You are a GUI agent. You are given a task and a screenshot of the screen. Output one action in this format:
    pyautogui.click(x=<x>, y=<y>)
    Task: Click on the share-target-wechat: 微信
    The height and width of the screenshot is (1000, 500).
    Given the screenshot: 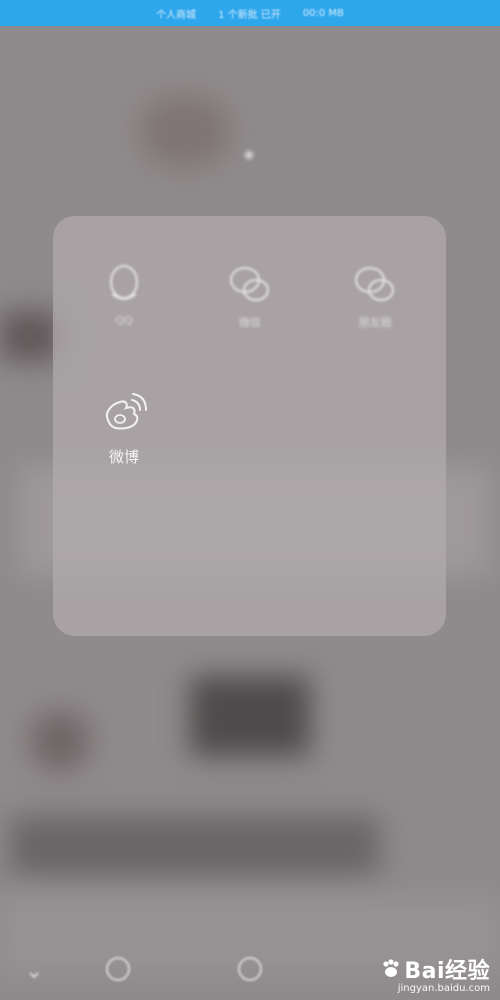 What is the action you would take?
    pyautogui.click(x=250, y=297)
    